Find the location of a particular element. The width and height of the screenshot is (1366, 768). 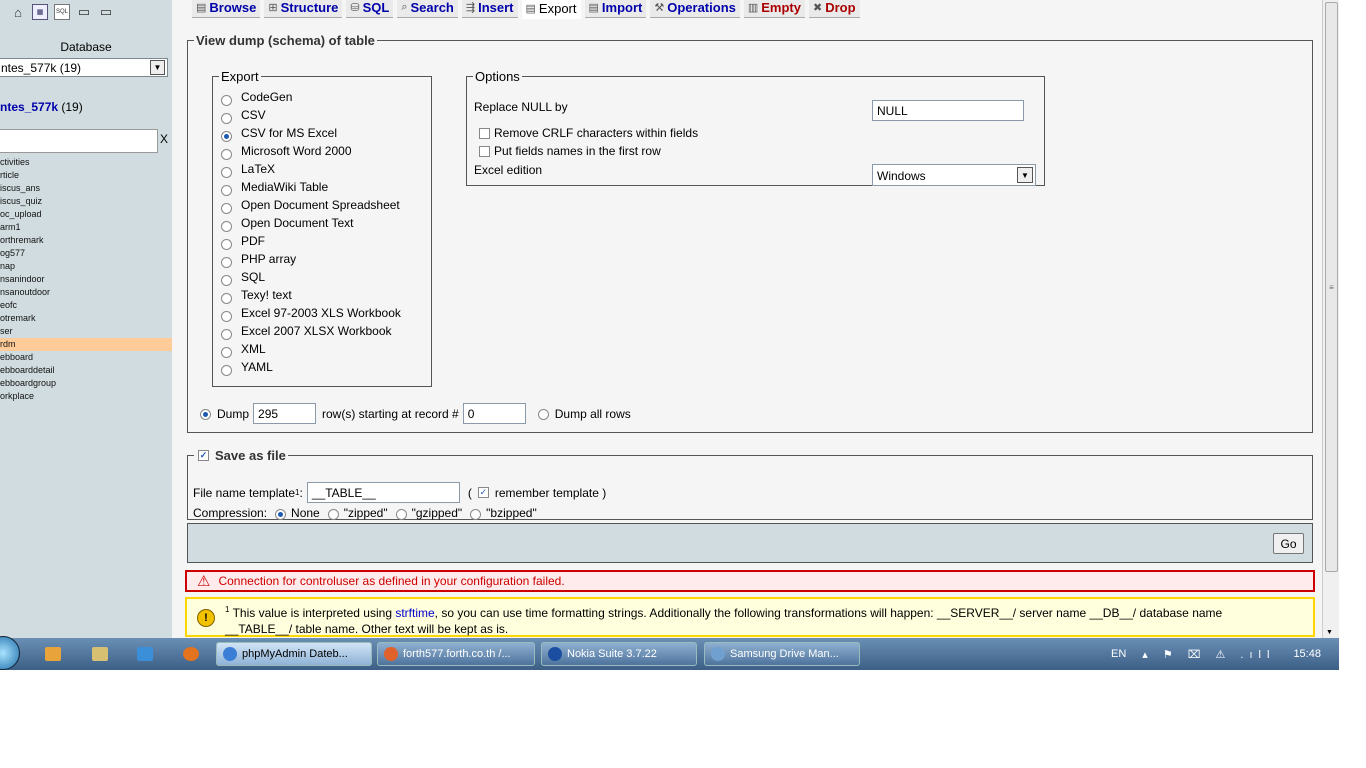

home-icon: ⌂ is located at coordinates (18, 12).